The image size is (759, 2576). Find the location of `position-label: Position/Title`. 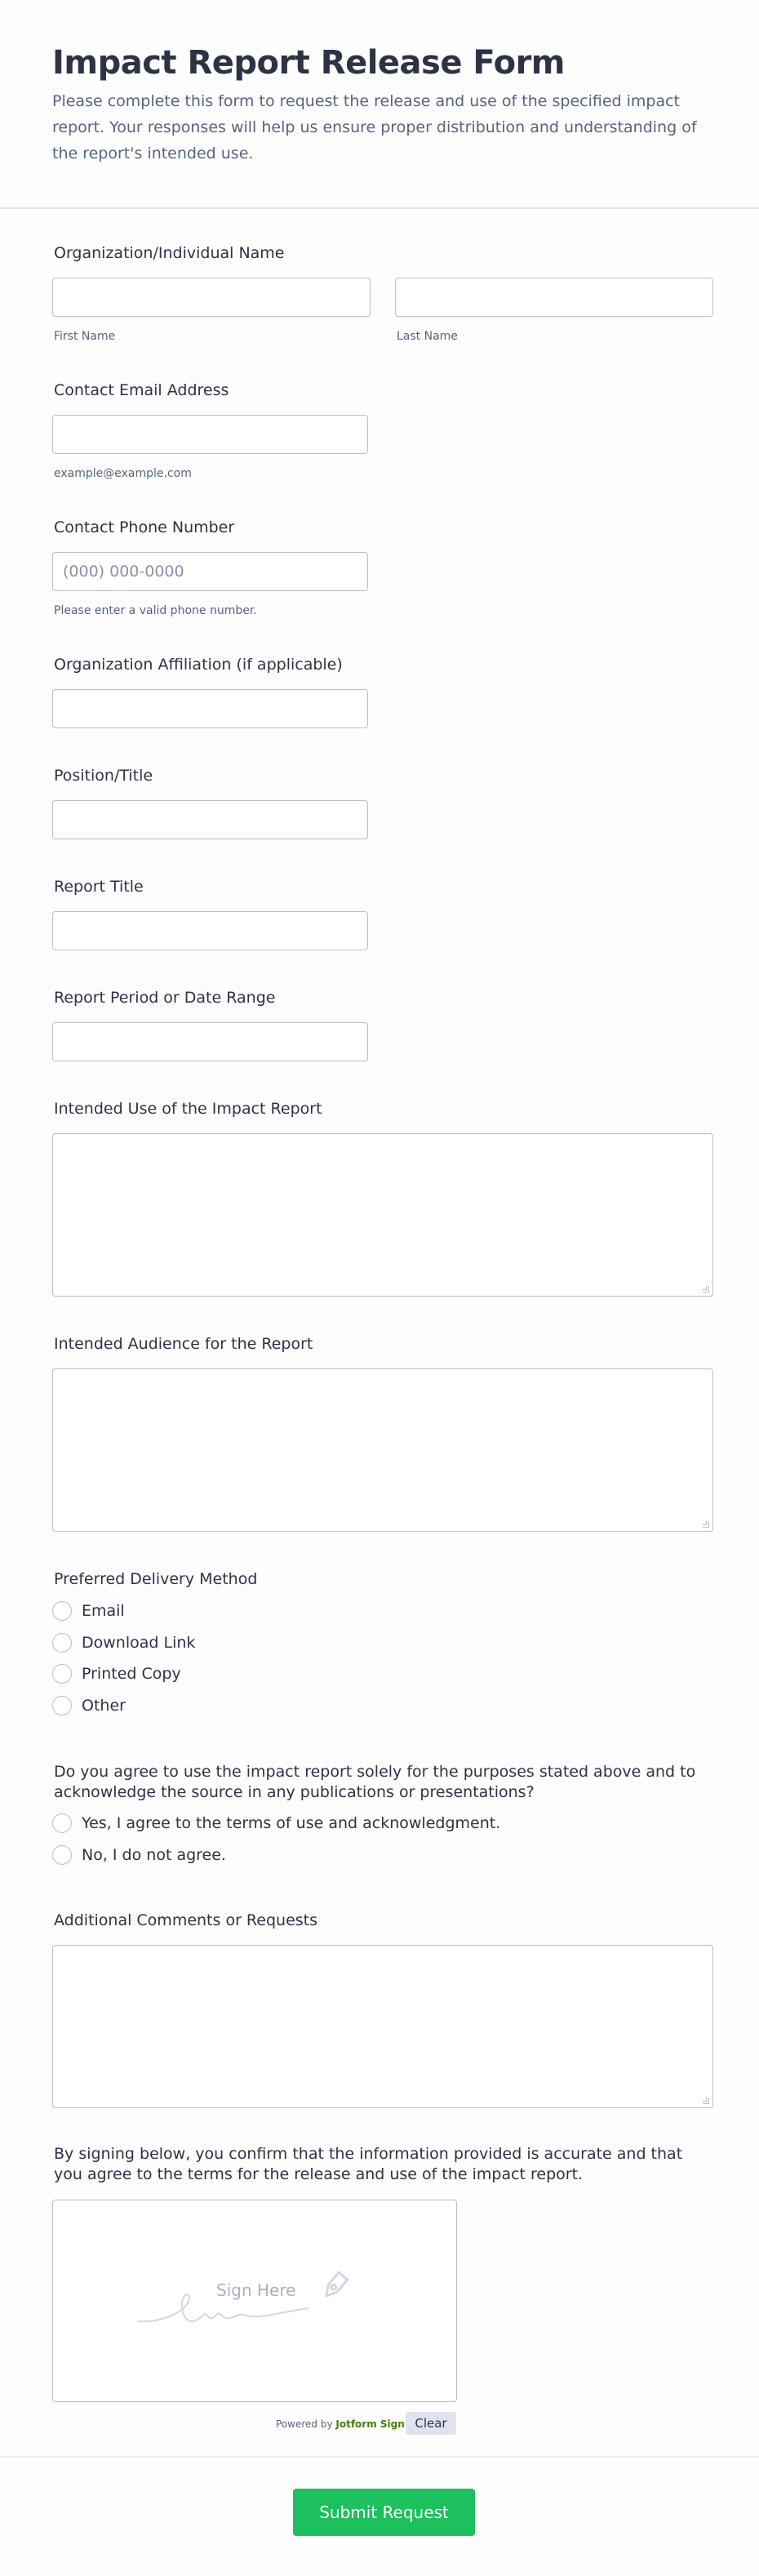

position-label: Position/Title is located at coordinates (104, 776).